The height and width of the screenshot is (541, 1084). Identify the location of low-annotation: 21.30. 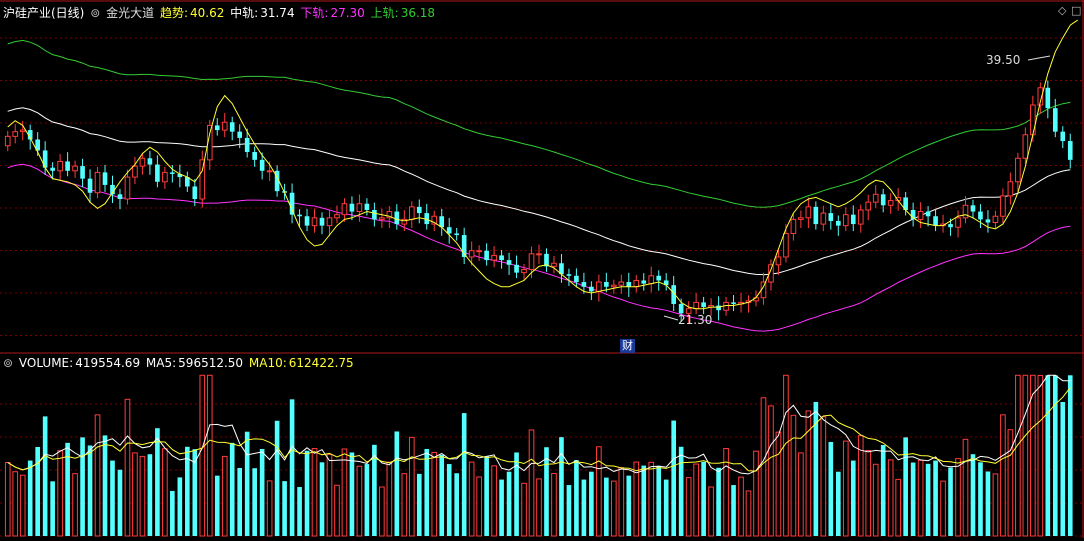
(695, 320).